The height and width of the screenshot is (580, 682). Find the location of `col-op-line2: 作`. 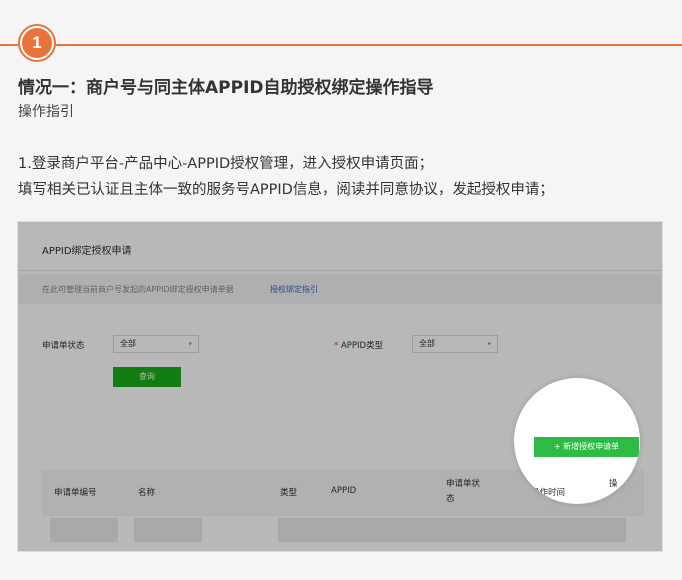

col-op-line2: 作 is located at coordinates (613, 499).